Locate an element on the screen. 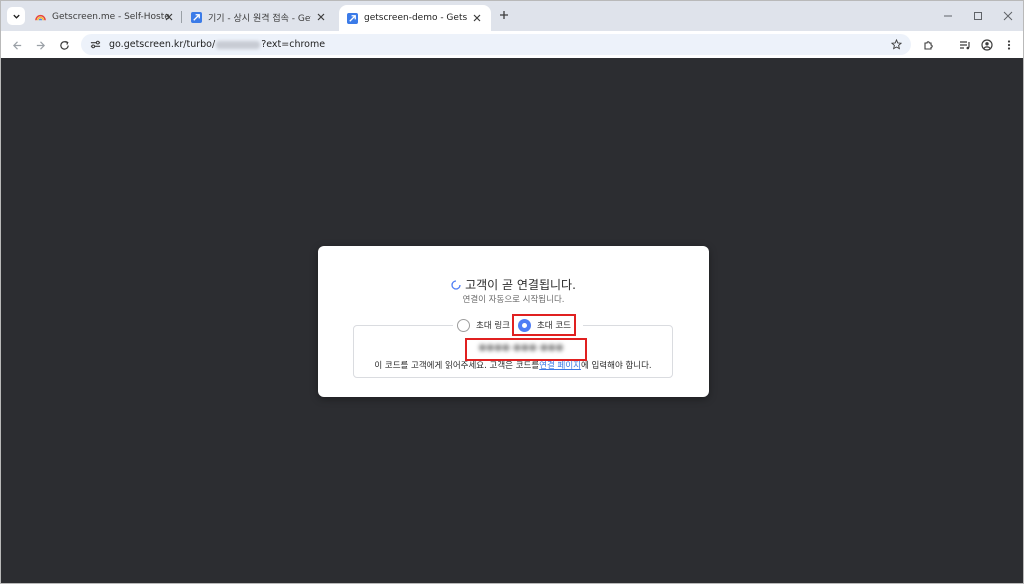 This screenshot has height=584, width=1024. extensions-button is located at coordinates (929, 45).